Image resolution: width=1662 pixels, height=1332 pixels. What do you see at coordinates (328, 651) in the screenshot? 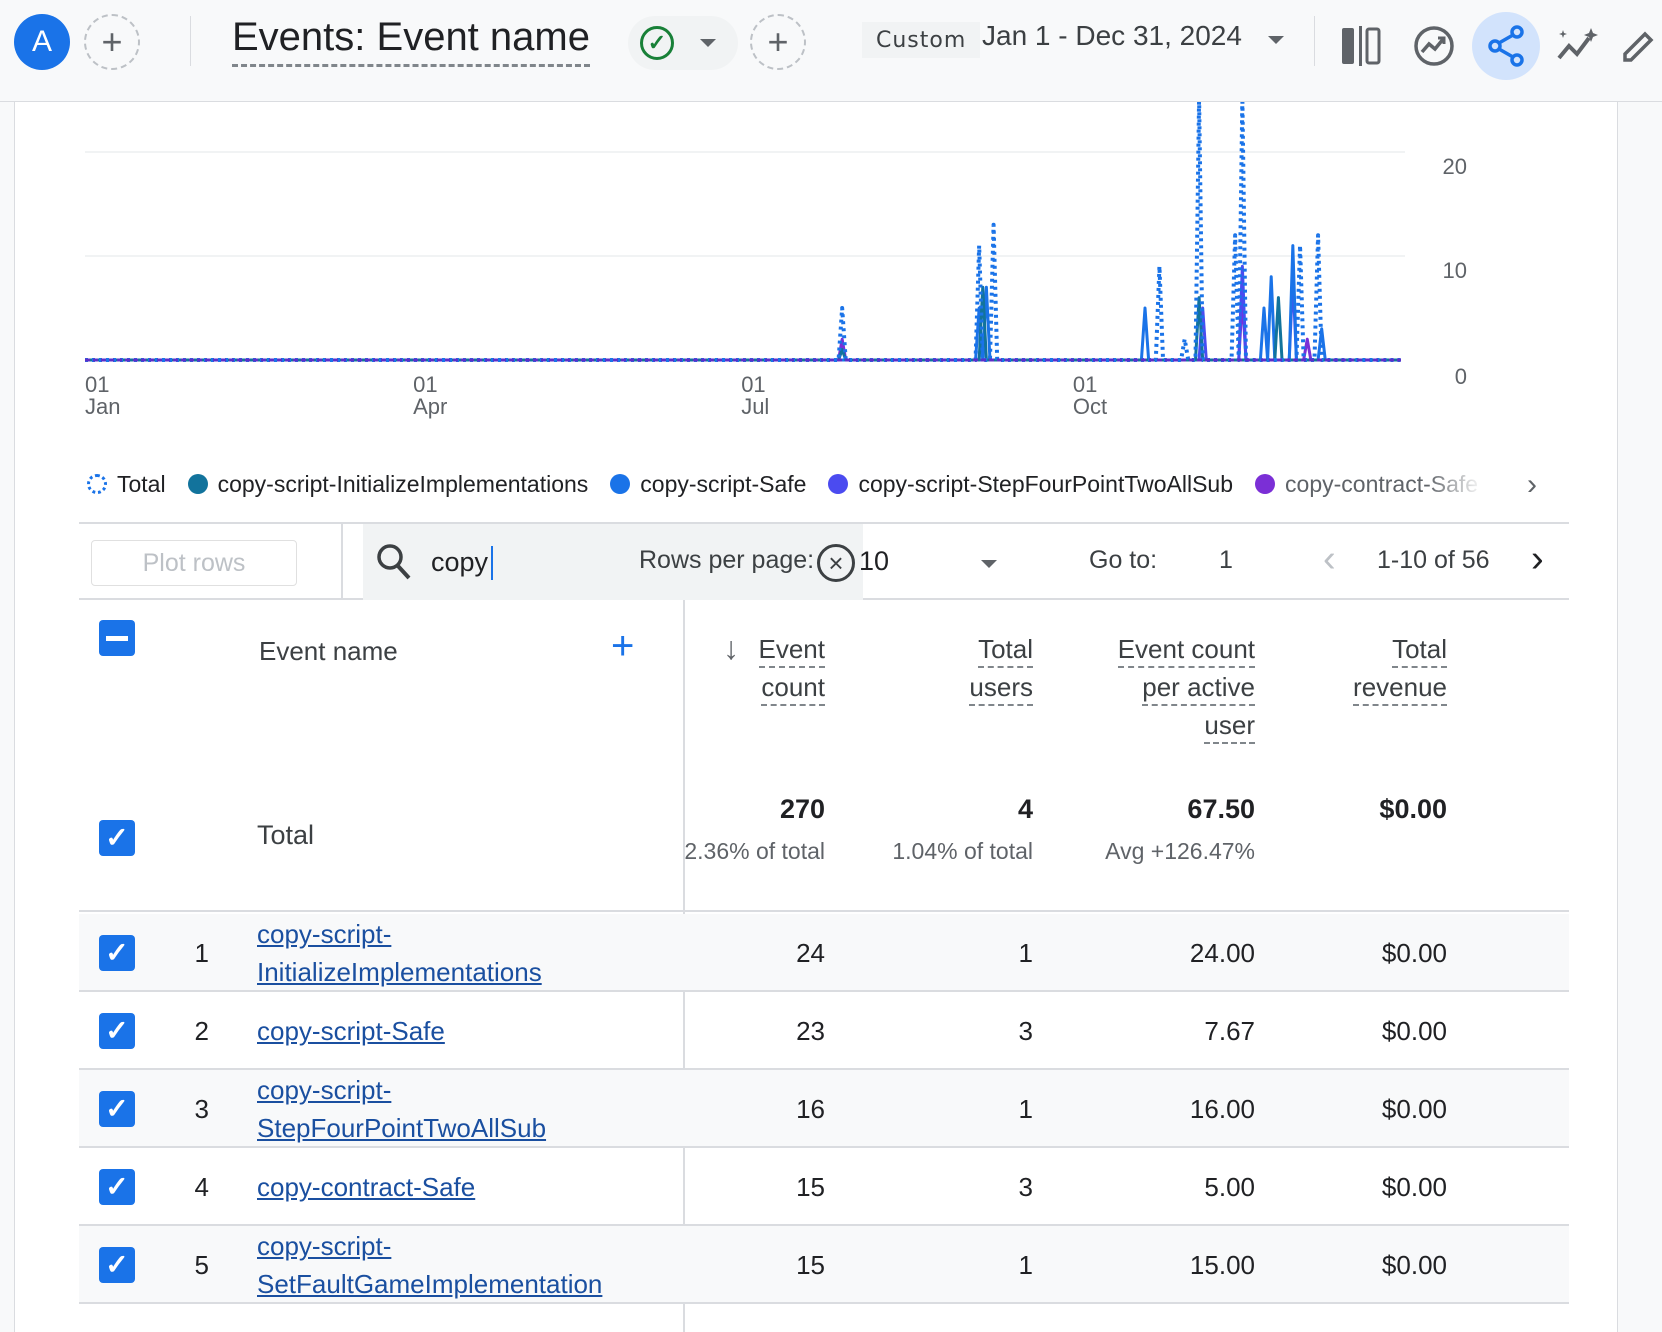
I see `dimension-header: Event name` at bounding box center [328, 651].